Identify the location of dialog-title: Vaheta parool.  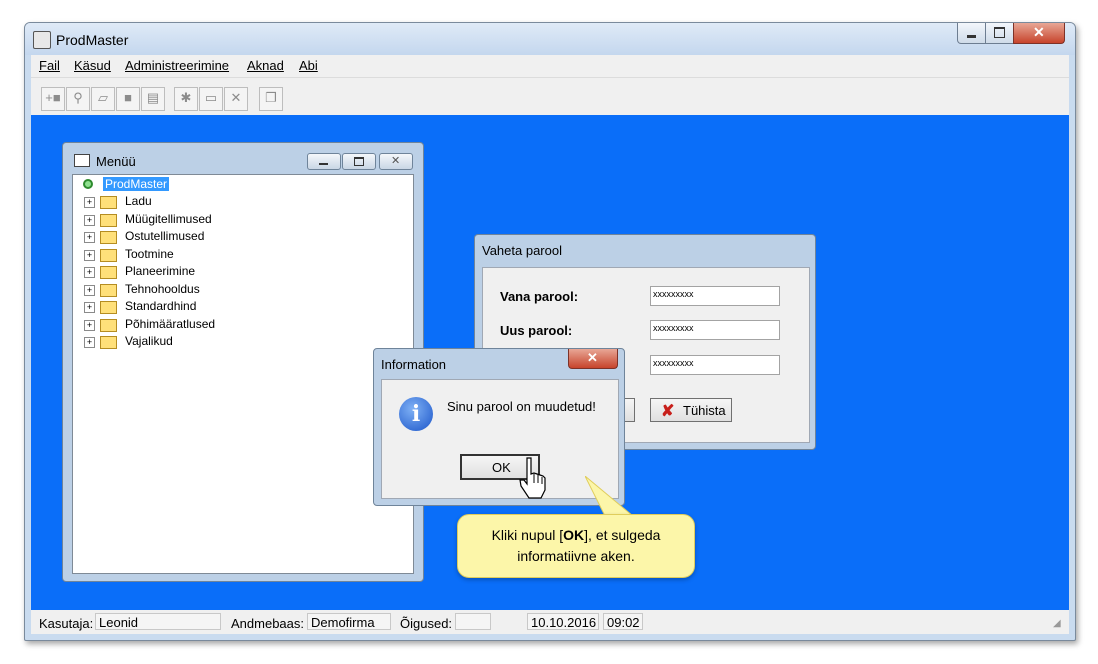
(522, 250).